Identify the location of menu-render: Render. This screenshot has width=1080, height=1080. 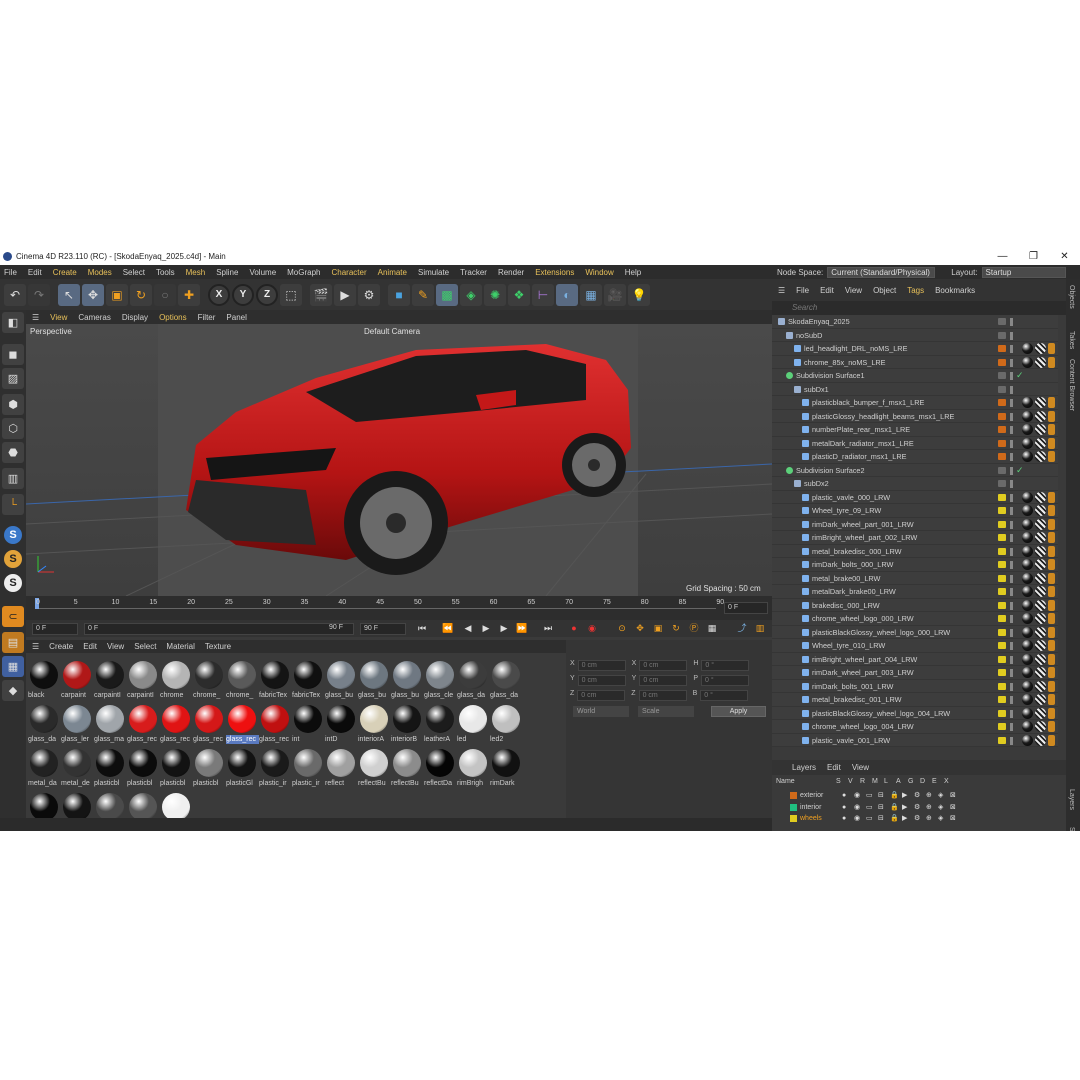
(511, 272).